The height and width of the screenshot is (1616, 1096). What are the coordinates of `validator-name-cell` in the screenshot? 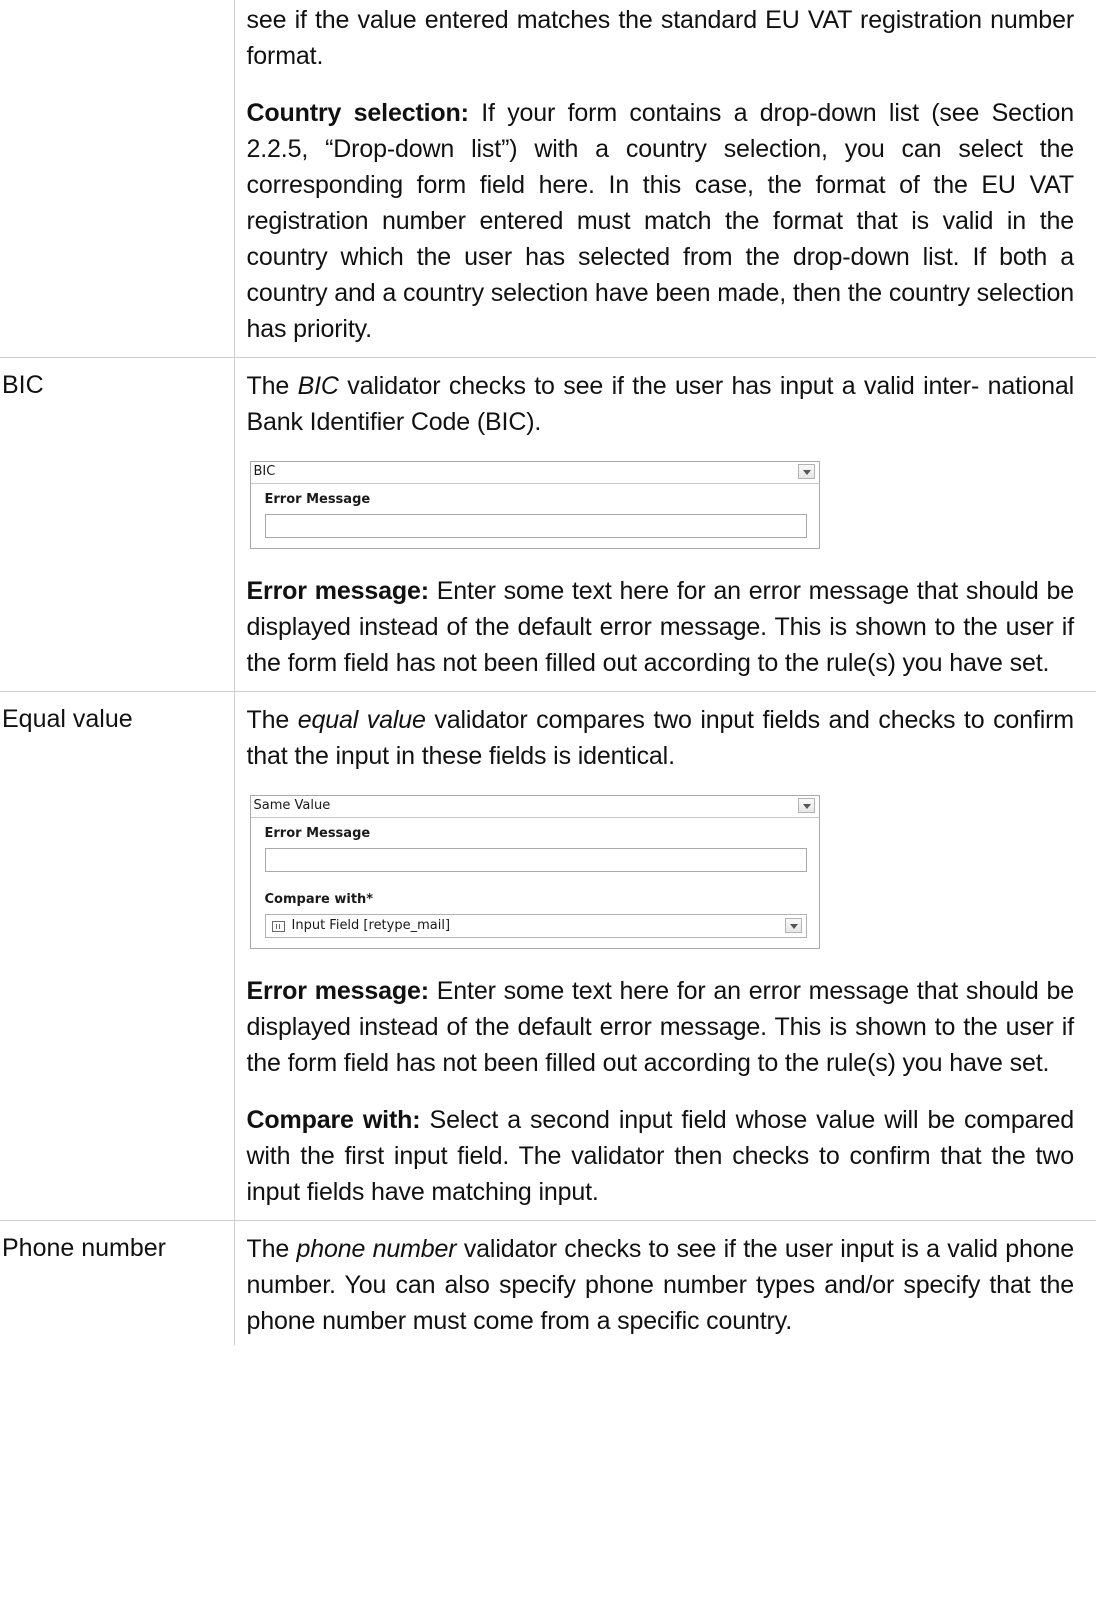 It's located at (117, 179).